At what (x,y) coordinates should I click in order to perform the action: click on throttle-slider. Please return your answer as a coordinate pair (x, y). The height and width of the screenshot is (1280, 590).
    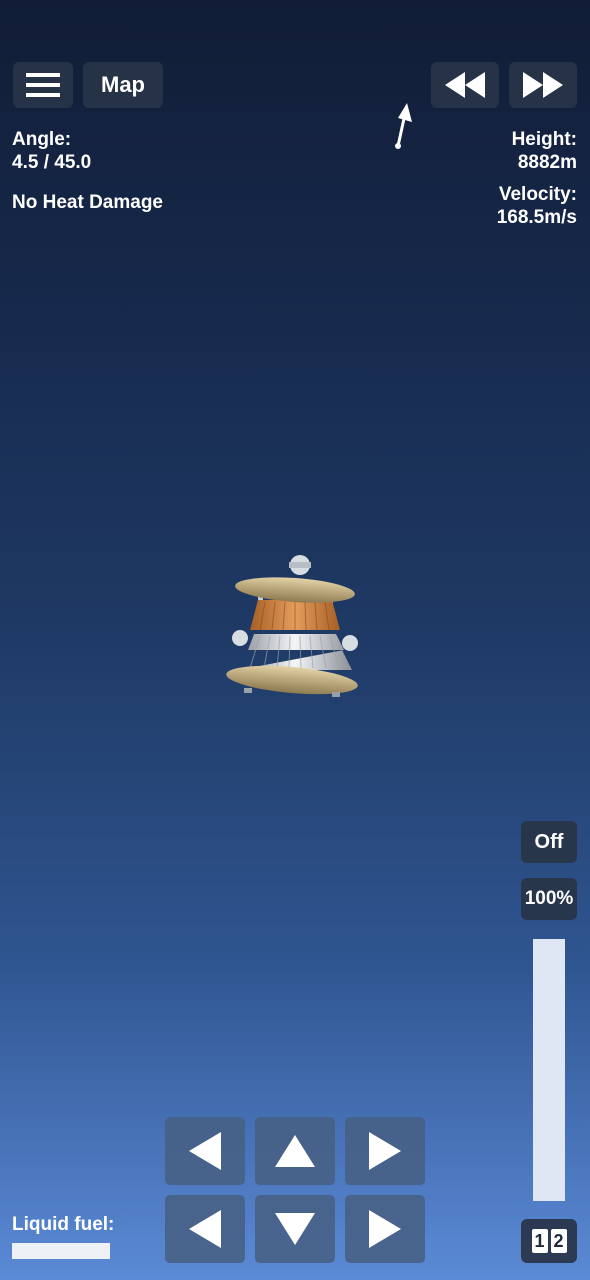
    Looking at the image, I should click on (549, 1070).